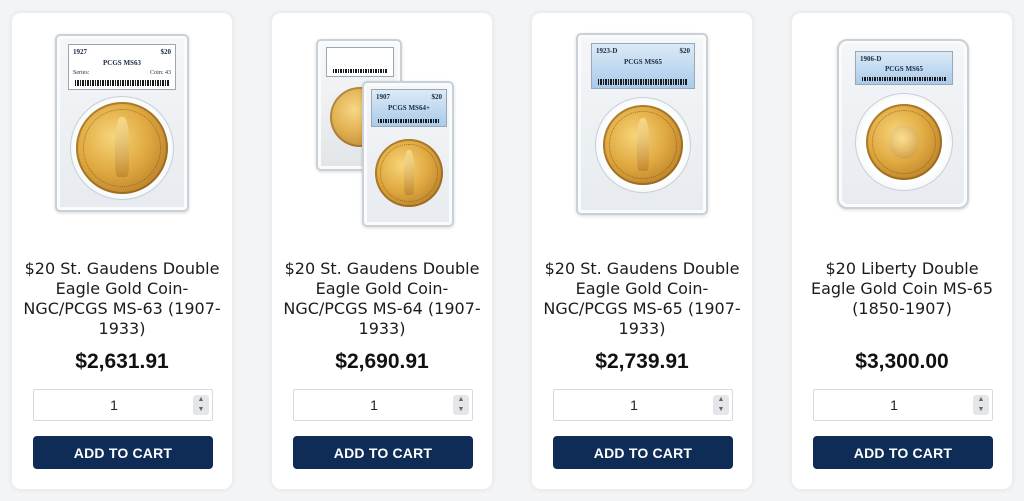  What do you see at coordinates (409, 108) in the screenshot?
I see `slab-label: 1907 $20 PCGS MS64+` at bounding box center [409, 108].